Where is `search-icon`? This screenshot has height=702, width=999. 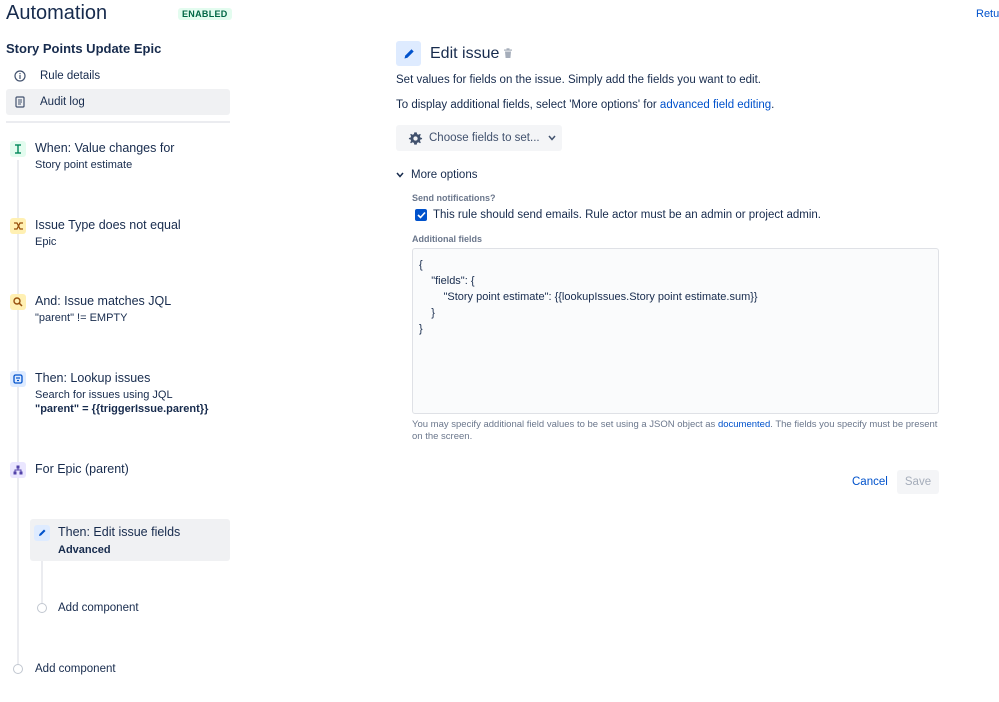
search-icon is located at coordinates (18, 302).